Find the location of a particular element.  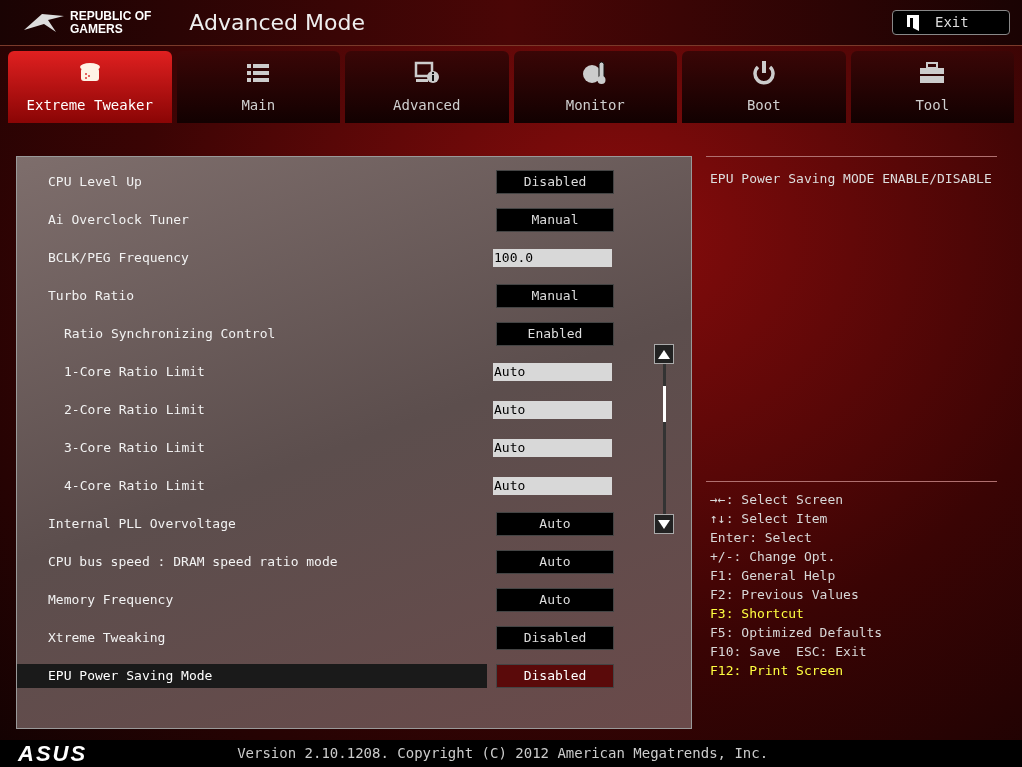

key-hint: →←: Select Screen is located at coordinates (777, 500).